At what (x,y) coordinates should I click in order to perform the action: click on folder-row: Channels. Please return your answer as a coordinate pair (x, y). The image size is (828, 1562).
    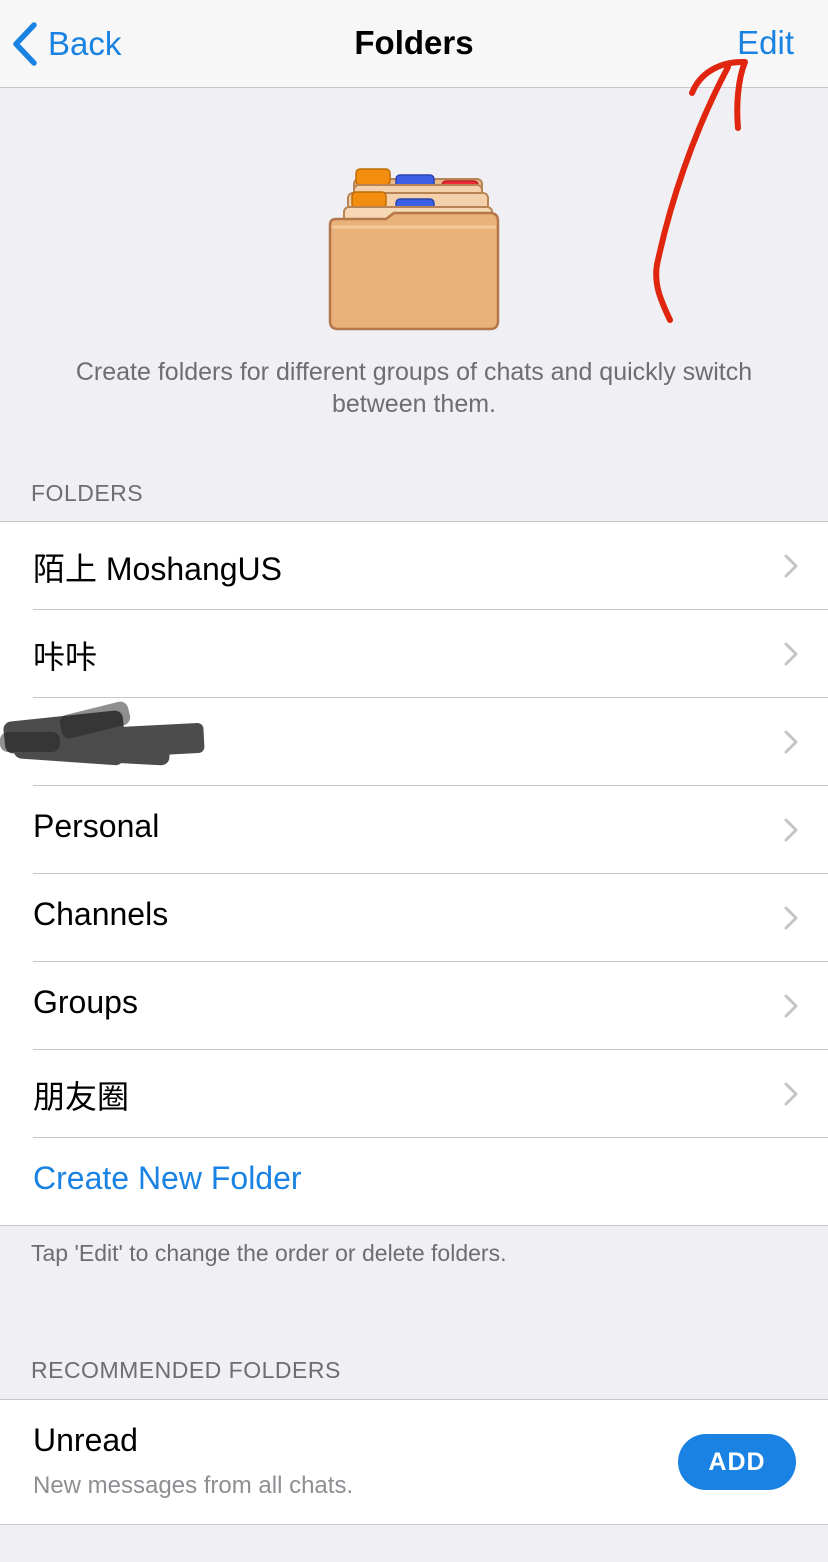
    Looking at the image, I should click on (414, 918).